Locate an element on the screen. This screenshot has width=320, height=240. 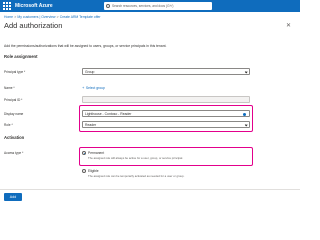
plus-icon: + is located at coordinates (83, 87).